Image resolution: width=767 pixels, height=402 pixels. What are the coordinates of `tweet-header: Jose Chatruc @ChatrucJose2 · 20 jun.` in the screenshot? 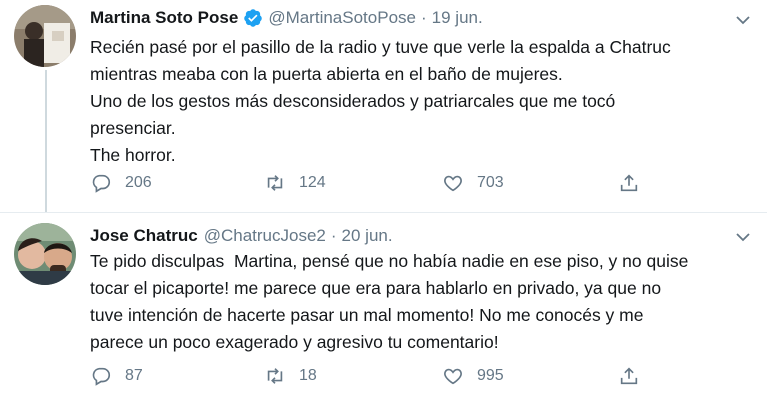 It's located at (241, 236).